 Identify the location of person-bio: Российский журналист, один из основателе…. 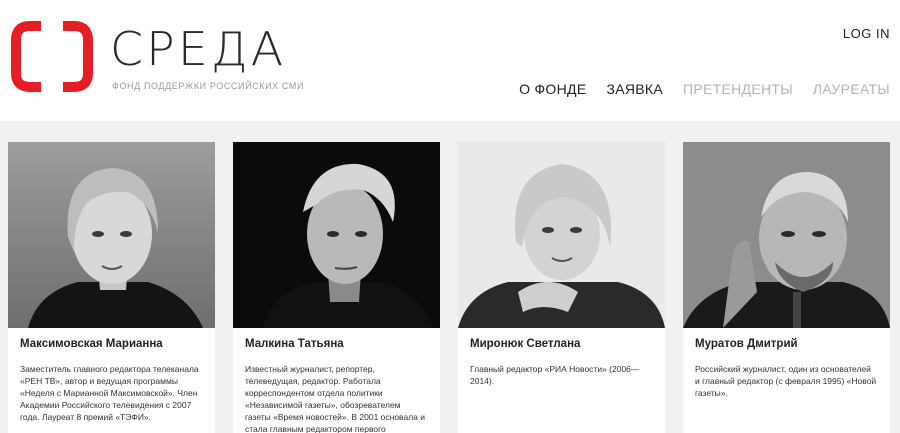
(786, 381).